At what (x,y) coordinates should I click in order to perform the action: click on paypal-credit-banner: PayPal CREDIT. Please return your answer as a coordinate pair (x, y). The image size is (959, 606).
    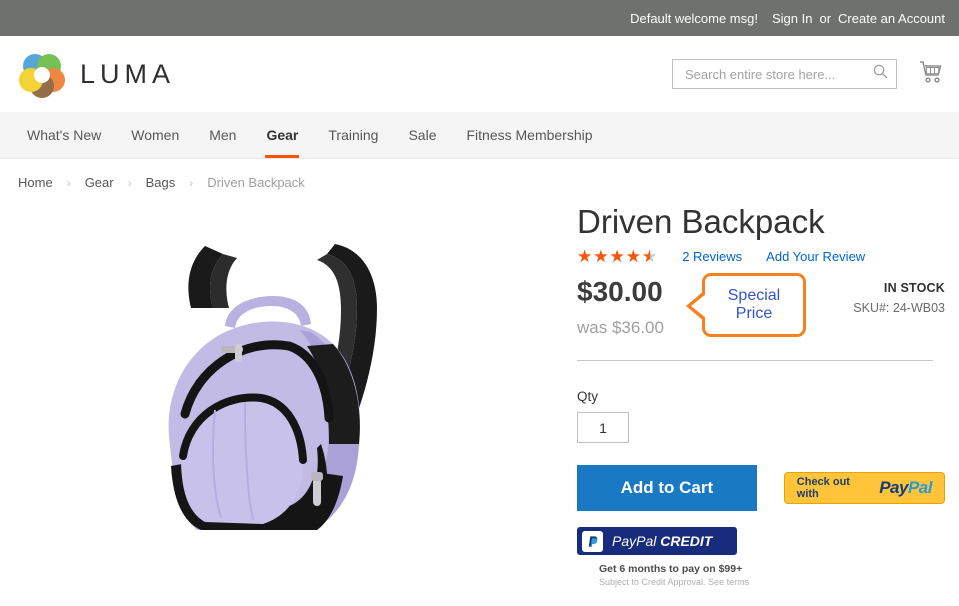
    Looking at the image, I should click on (657, 541).